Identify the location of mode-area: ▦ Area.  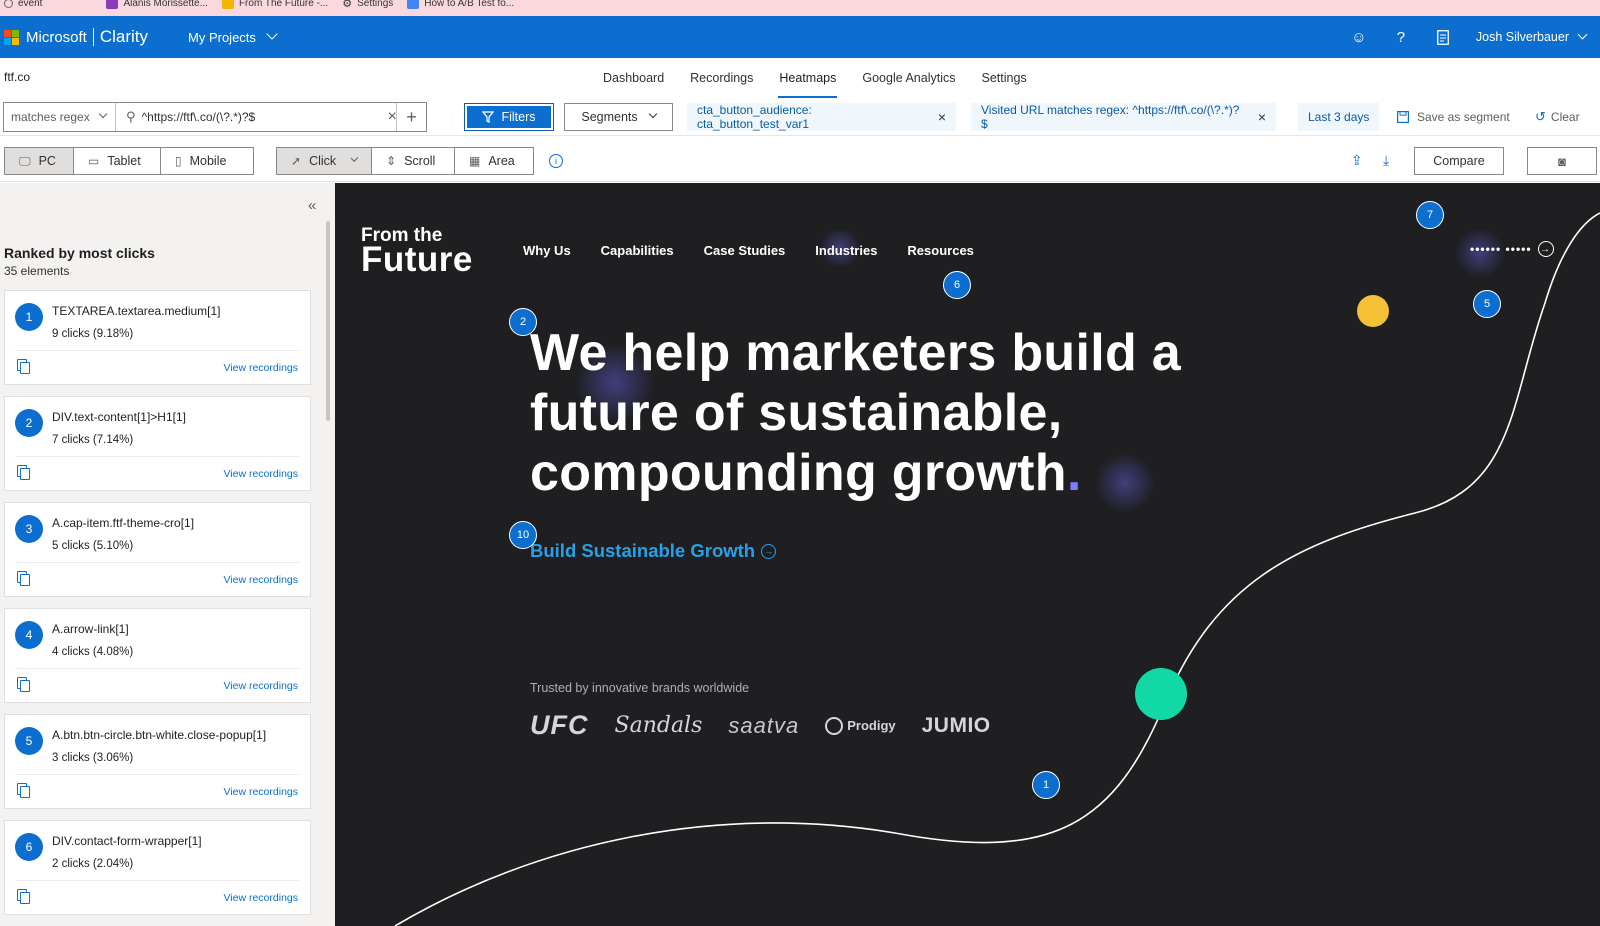
(494, 161).